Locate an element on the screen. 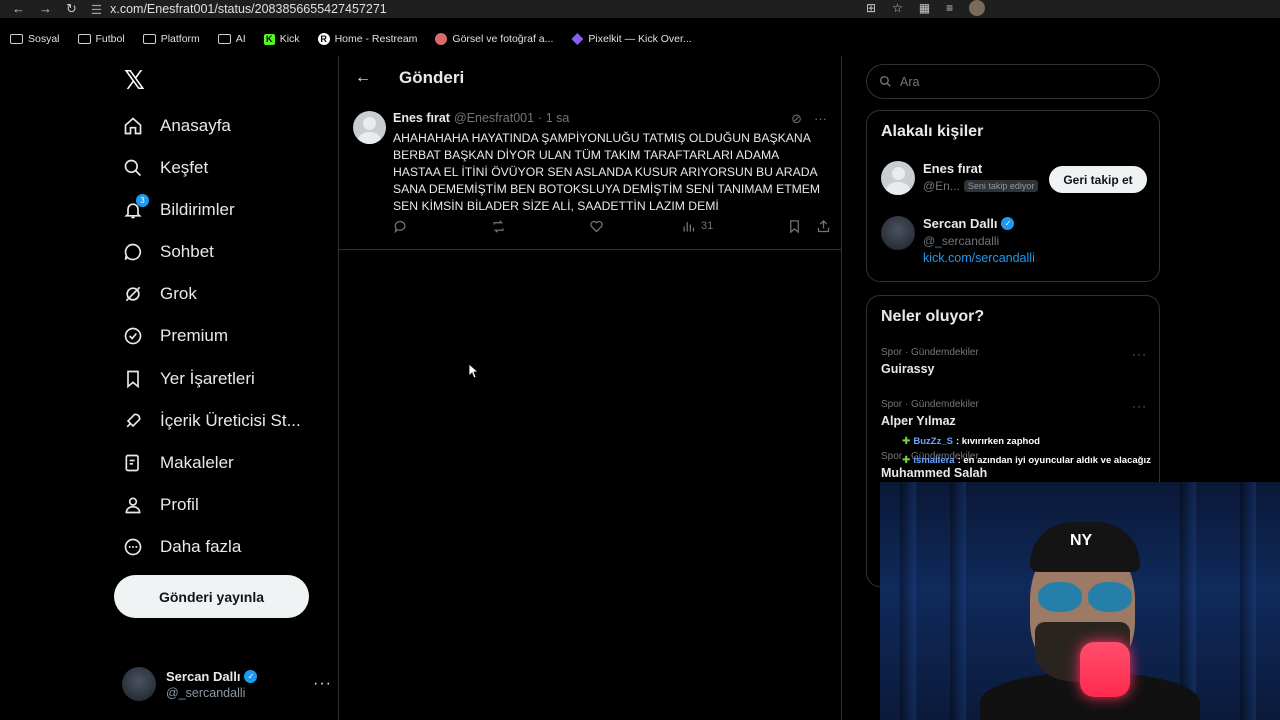 Image resolution: width=1280 pixels, height=720 pixels. like-button is located at coordinates (635, 226).